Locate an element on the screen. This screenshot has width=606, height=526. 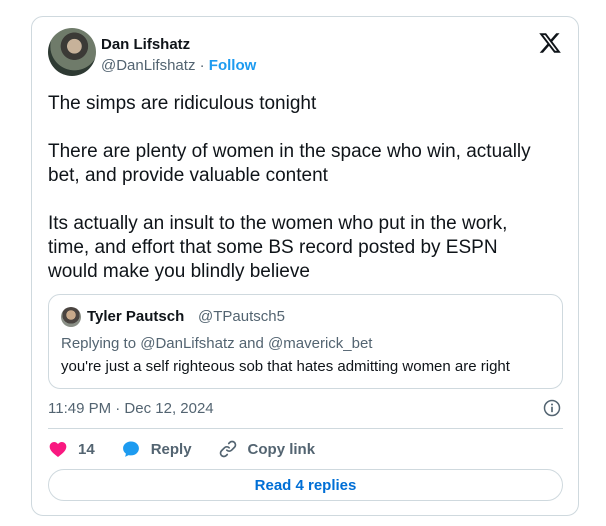
tweet-paragraph: The simps are ridiculous tonight is located at coordinates (182, 103).